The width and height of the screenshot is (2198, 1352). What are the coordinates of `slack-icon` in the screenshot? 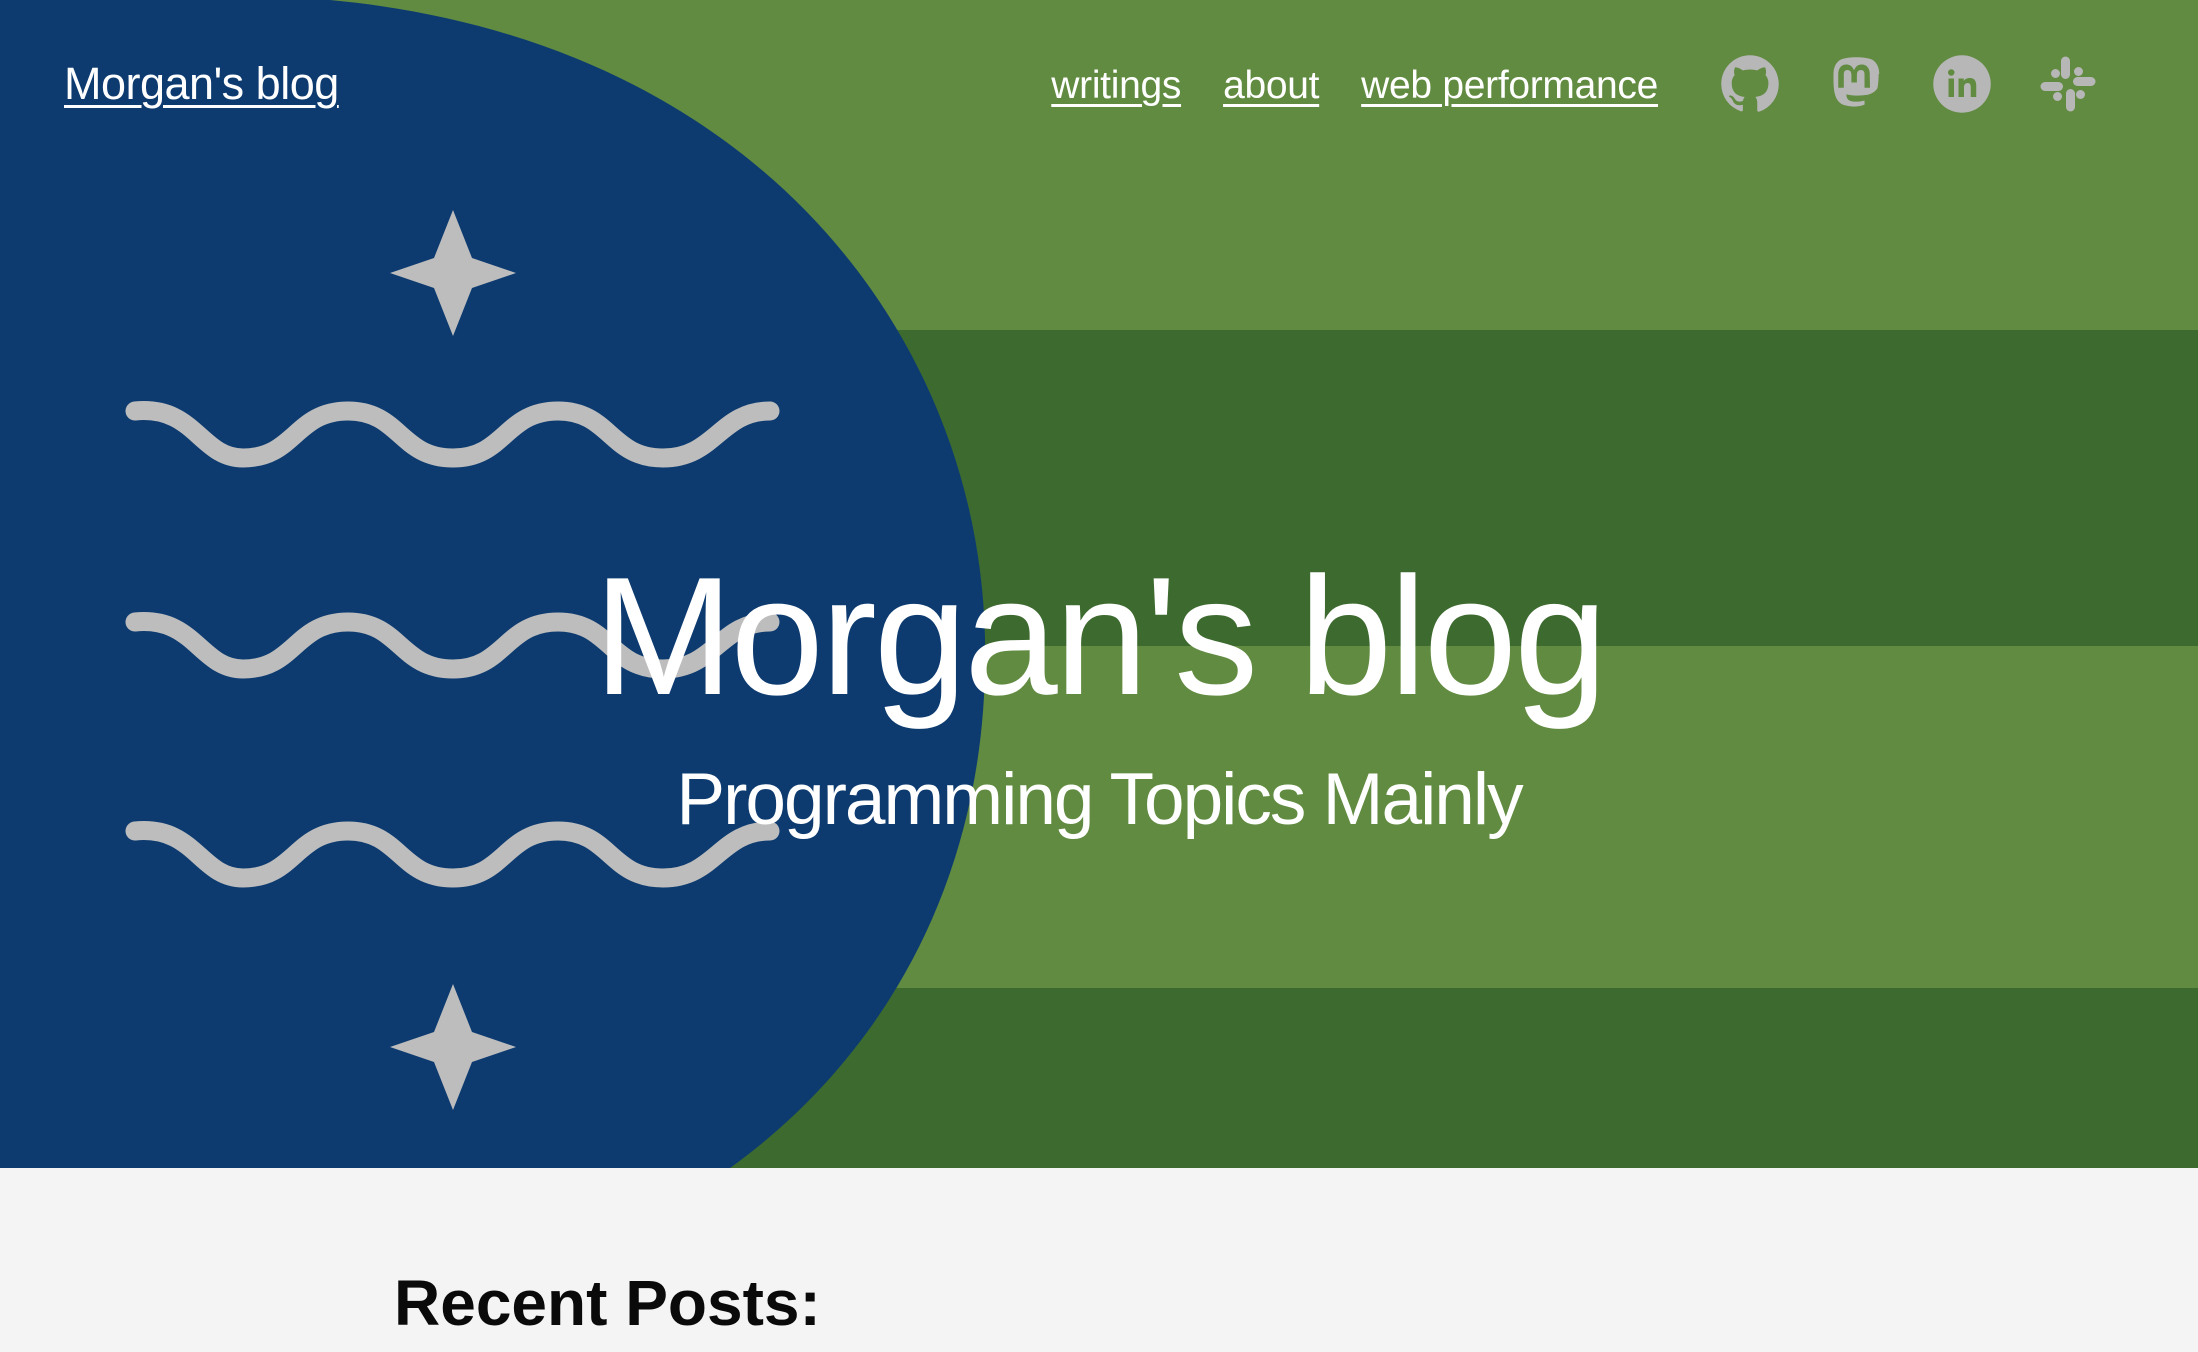 It's located at (2068, 84).